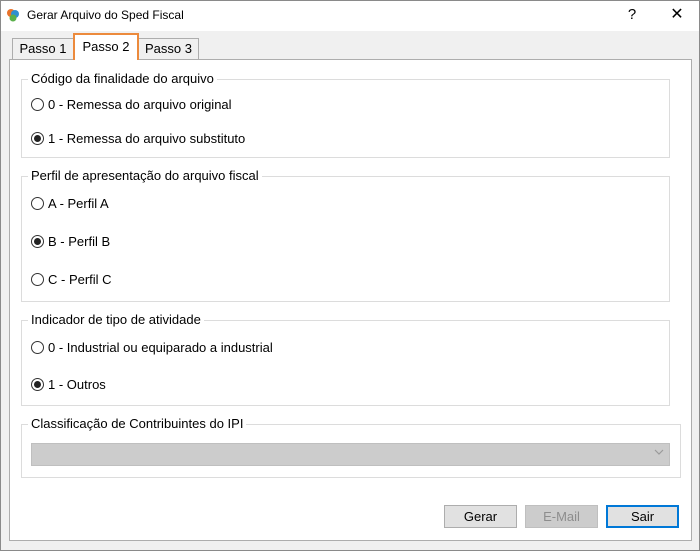  Describe the element at coordinates (13, 15) in the screenshot. I see `app-icon` at that location.